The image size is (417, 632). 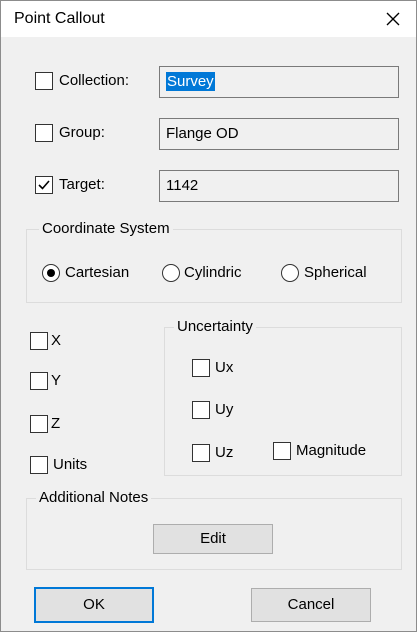 I want to click on close-button, so click(x=393, y=19).